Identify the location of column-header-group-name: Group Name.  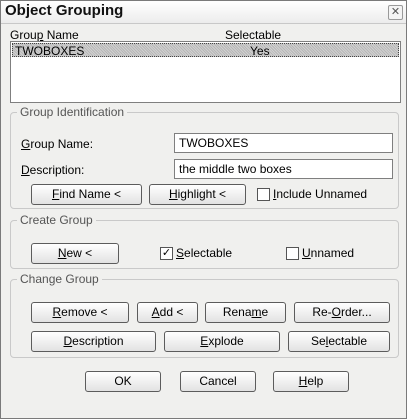
(44, 35).